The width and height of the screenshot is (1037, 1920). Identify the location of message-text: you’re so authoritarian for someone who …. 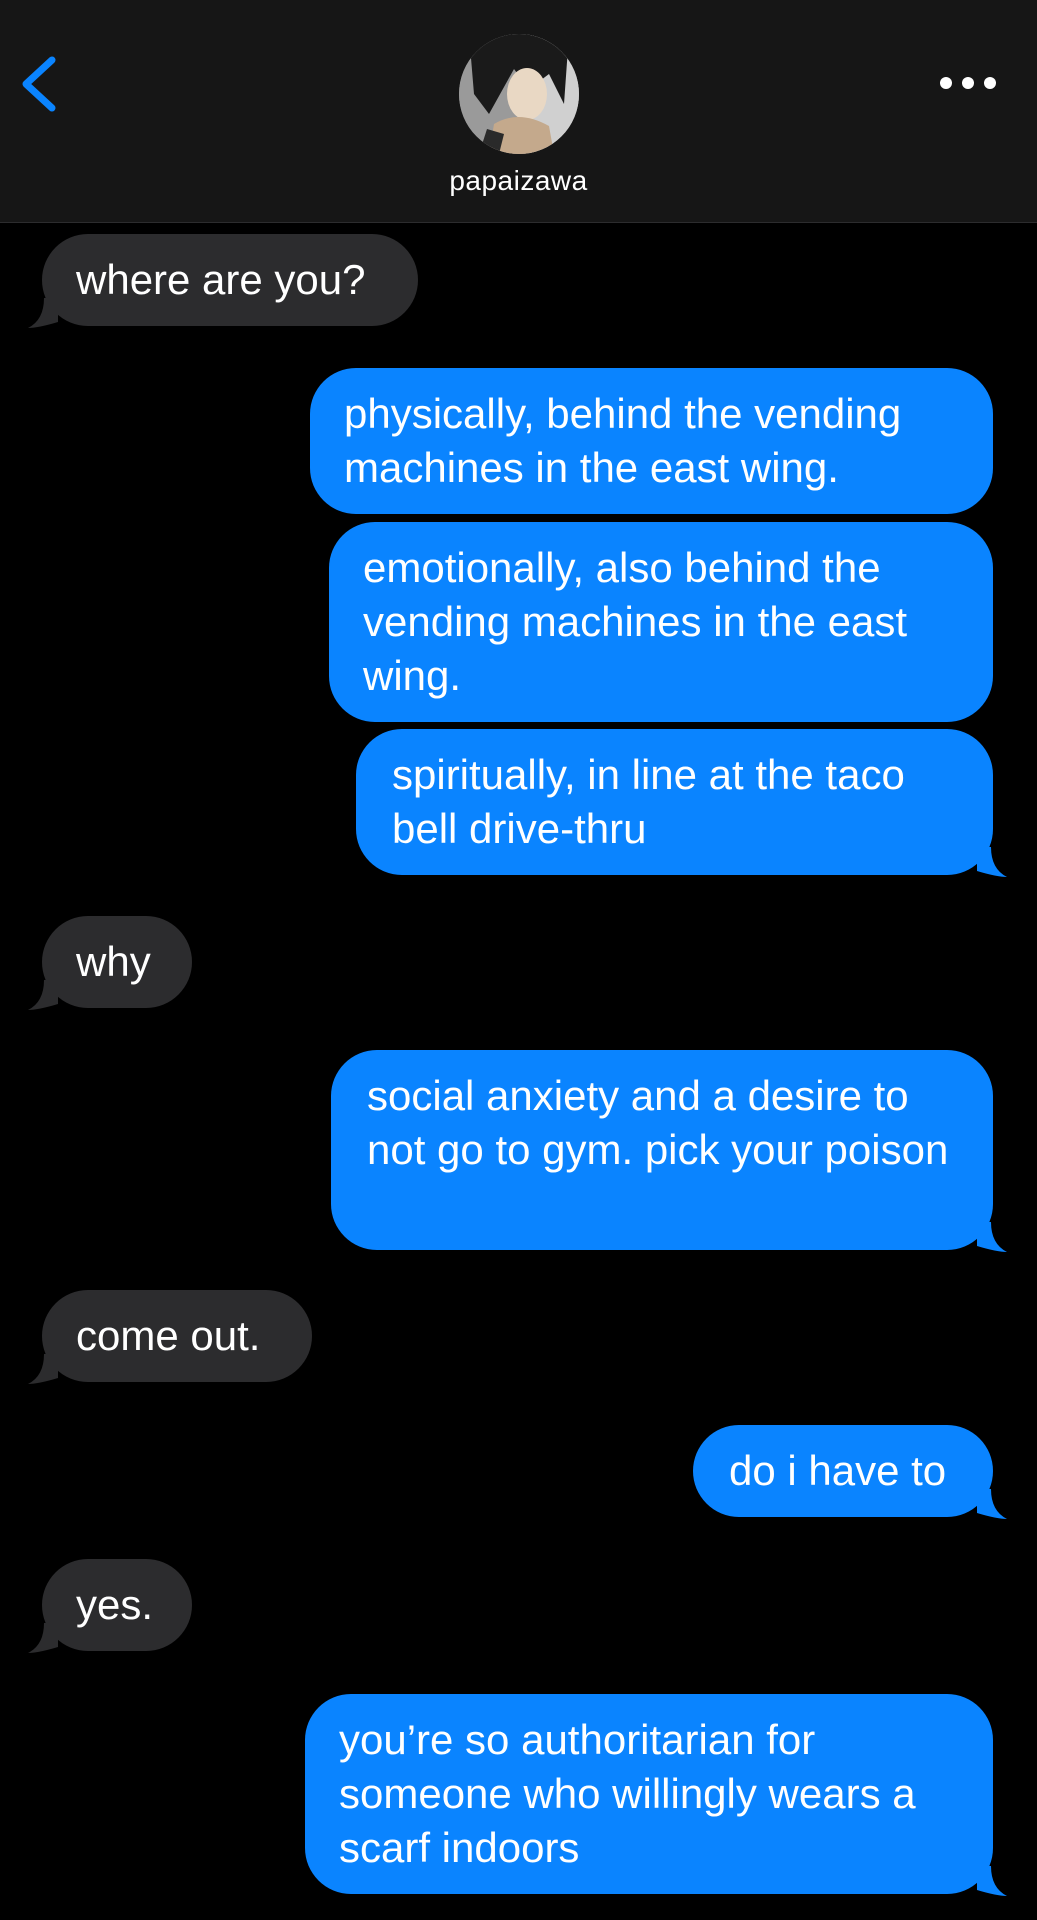
(627, 1793).